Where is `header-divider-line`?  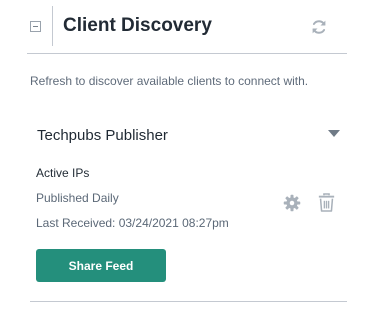
header-divider-line is located at coordinates (187, 53).